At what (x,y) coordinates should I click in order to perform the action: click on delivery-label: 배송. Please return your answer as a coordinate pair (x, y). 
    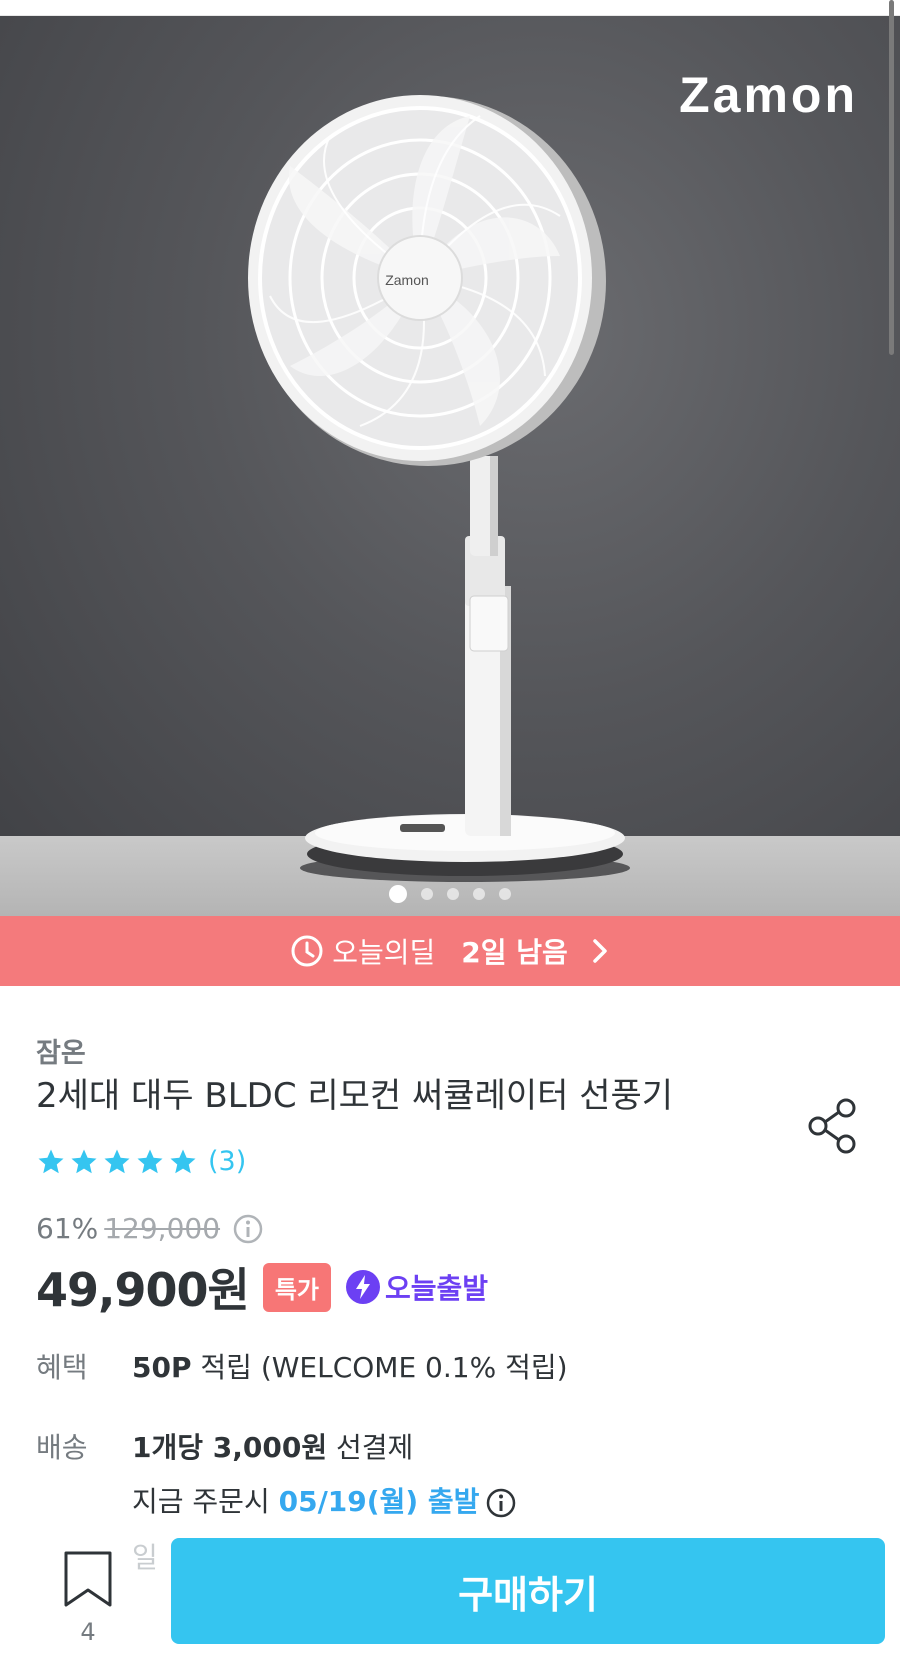
    Looking at the image, I should click on (62, 1447).